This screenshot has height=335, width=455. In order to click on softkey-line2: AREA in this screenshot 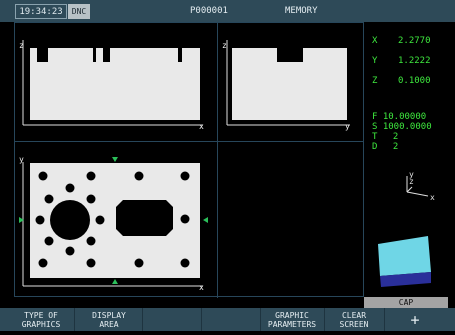, I will do `click(109, 324)`.